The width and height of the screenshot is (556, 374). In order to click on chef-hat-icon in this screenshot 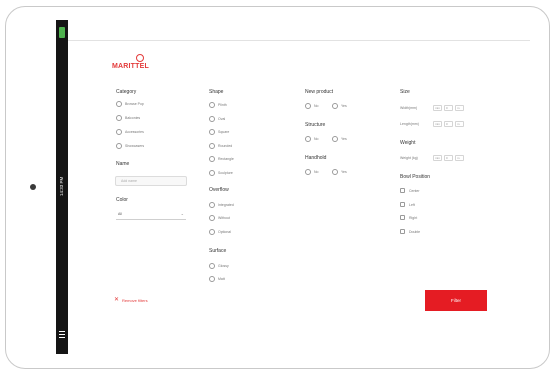, I will do `click(140, 58)`.